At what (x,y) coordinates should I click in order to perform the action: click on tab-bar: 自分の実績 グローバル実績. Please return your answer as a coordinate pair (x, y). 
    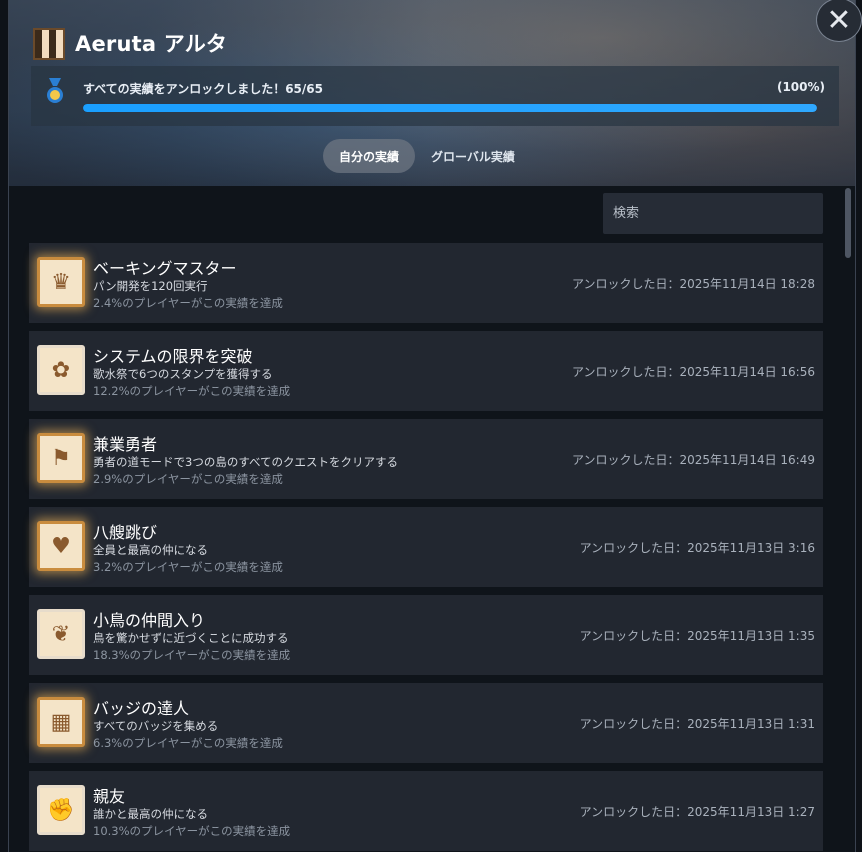
    Looking at the image, I should click on (427, 156).